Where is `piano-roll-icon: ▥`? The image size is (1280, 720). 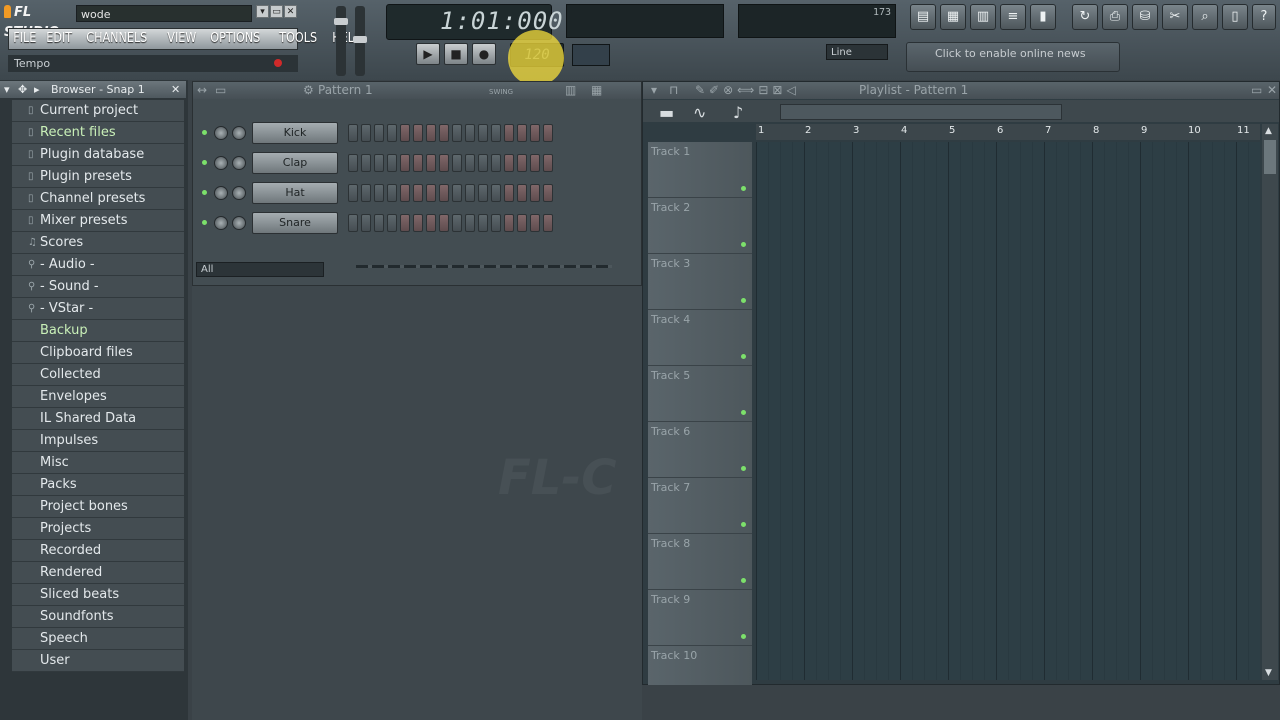 piano-roll-icon: ▥ is located at coordinates (983, 17).